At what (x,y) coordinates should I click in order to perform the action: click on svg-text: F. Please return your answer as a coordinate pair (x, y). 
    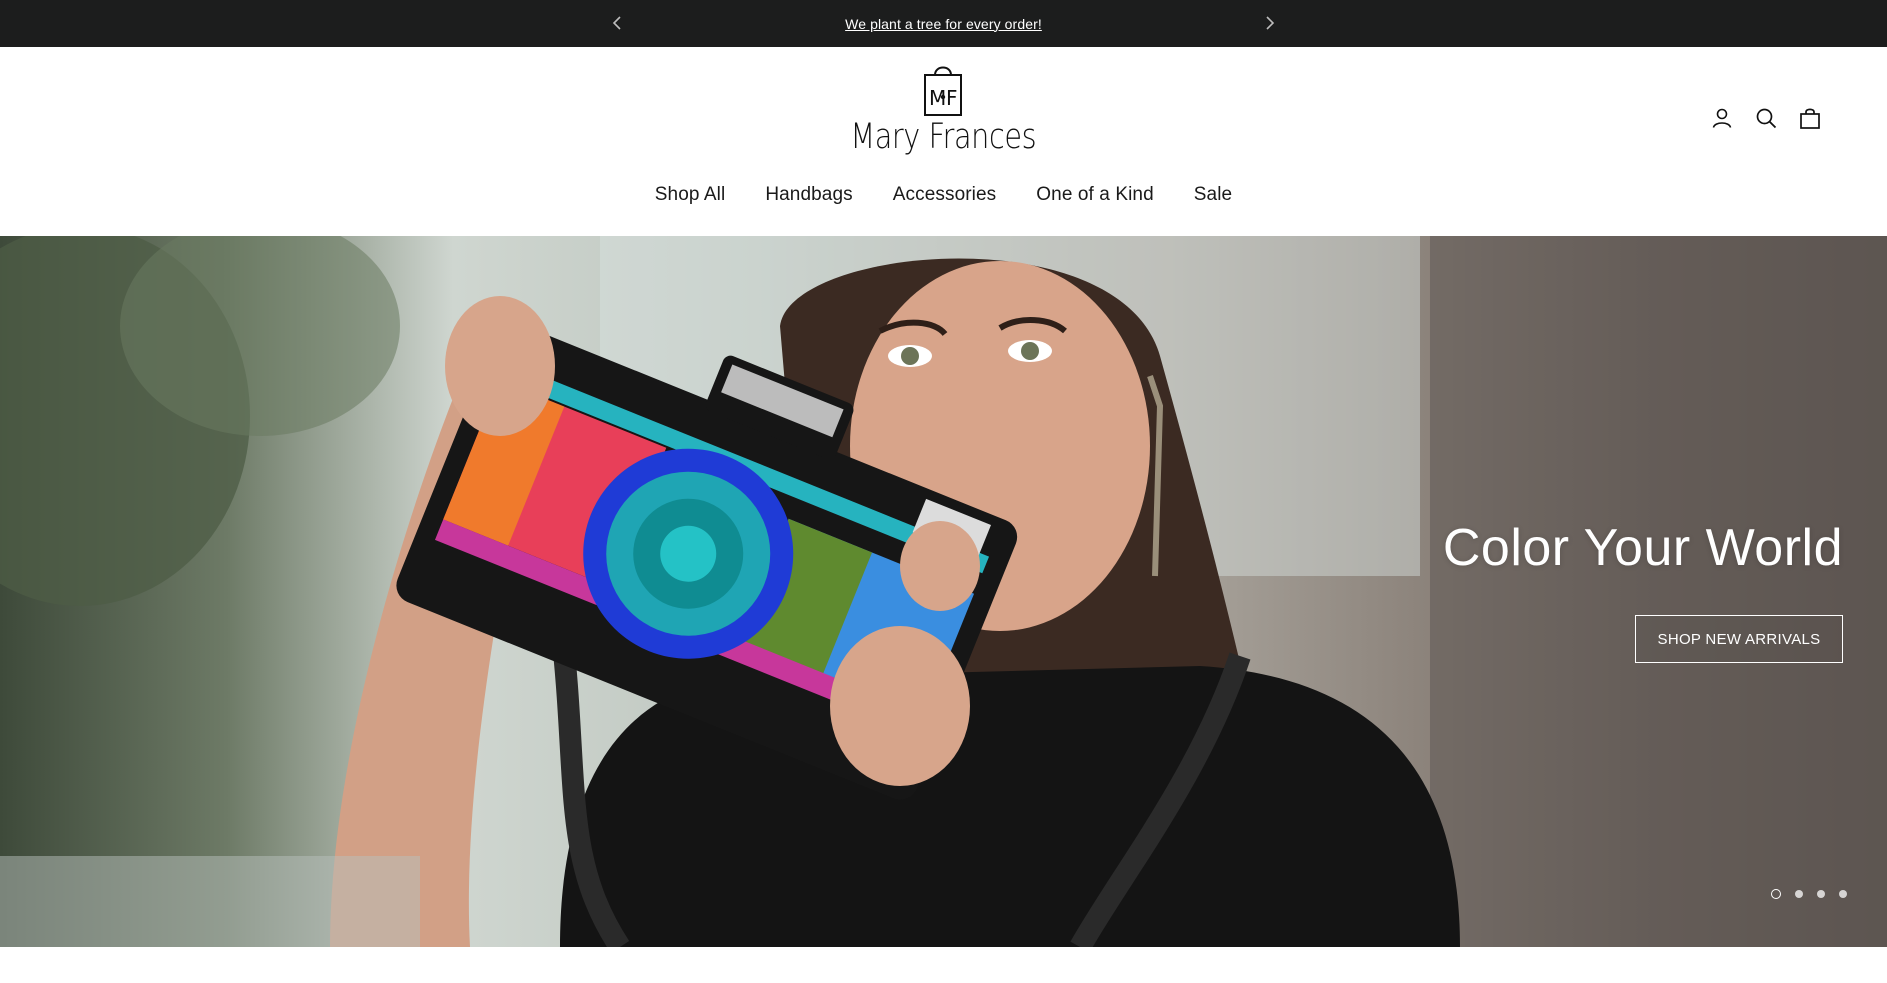
    Looking at the image, I should click on (952, 98).